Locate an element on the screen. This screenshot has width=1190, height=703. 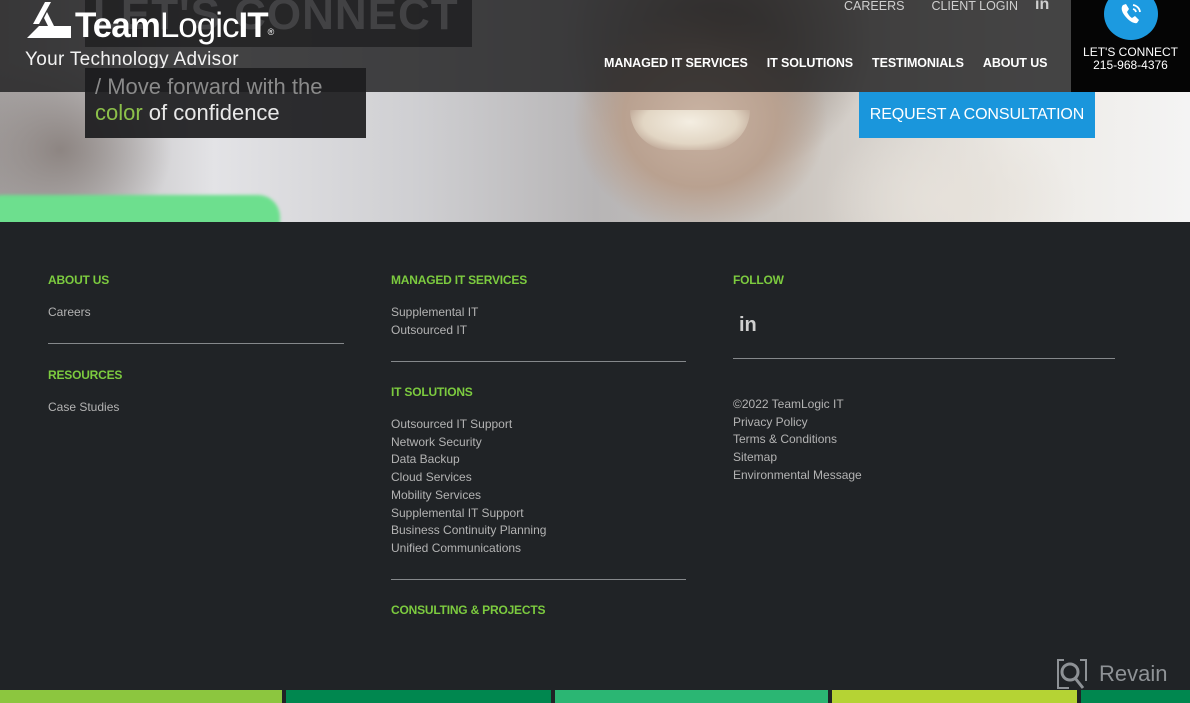
registered-mark: ® is located at coordinates (271, 32).